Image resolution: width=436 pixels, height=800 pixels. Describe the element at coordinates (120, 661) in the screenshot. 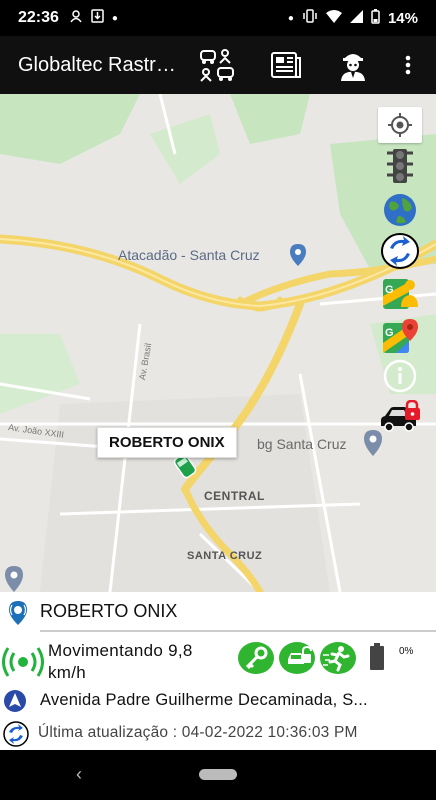

I see `movement-status: Movimentando 9,8 km/h` at that location.